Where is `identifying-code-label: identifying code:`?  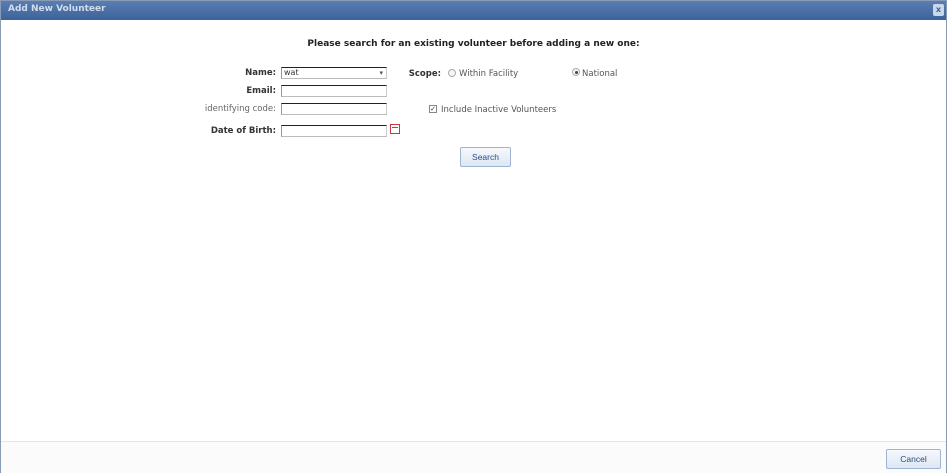 identifying-code-label: identifying code: is located at coordinates (240, 109).